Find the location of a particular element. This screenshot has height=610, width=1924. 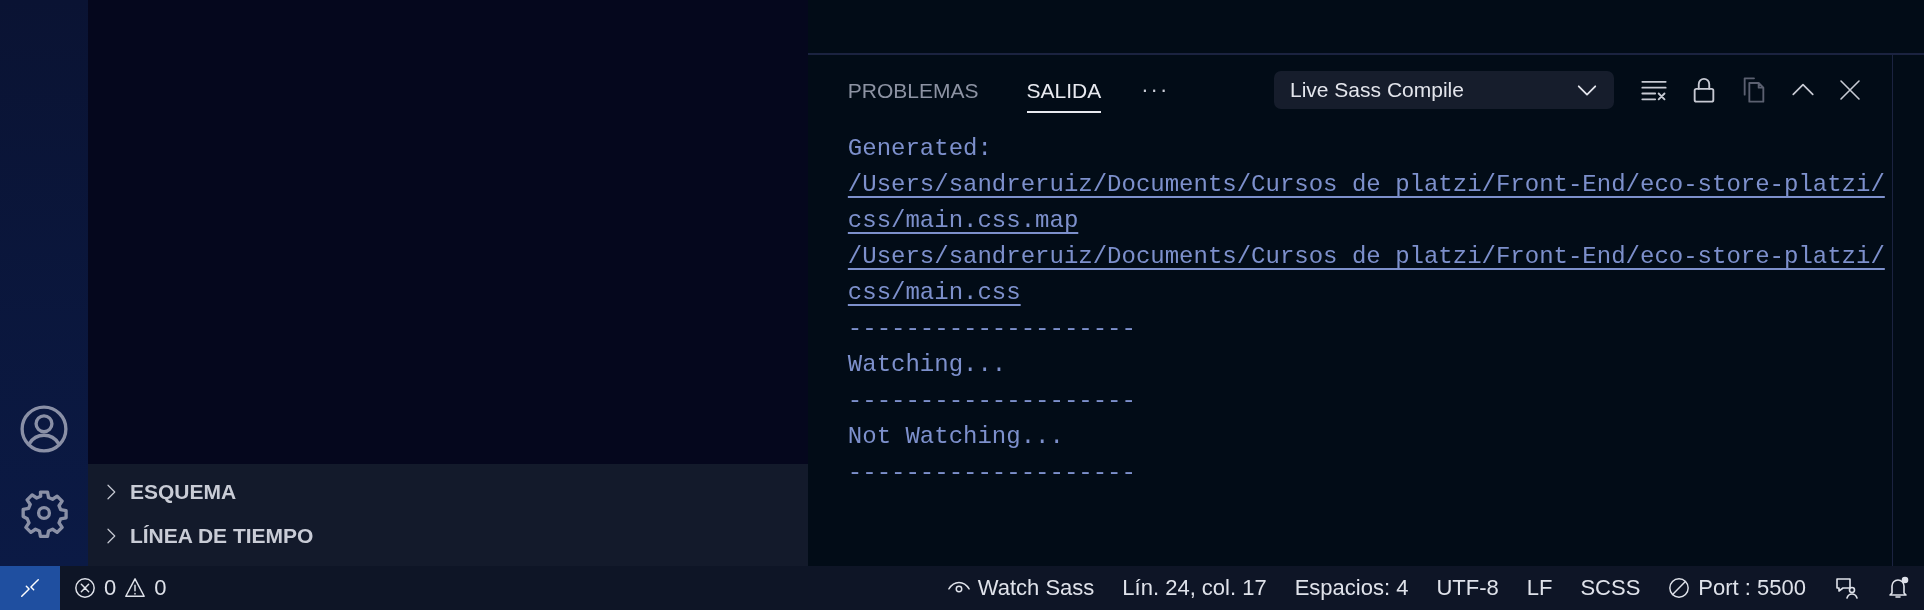

panel-tab: SALIDA is located at coordinates (1064, 90).